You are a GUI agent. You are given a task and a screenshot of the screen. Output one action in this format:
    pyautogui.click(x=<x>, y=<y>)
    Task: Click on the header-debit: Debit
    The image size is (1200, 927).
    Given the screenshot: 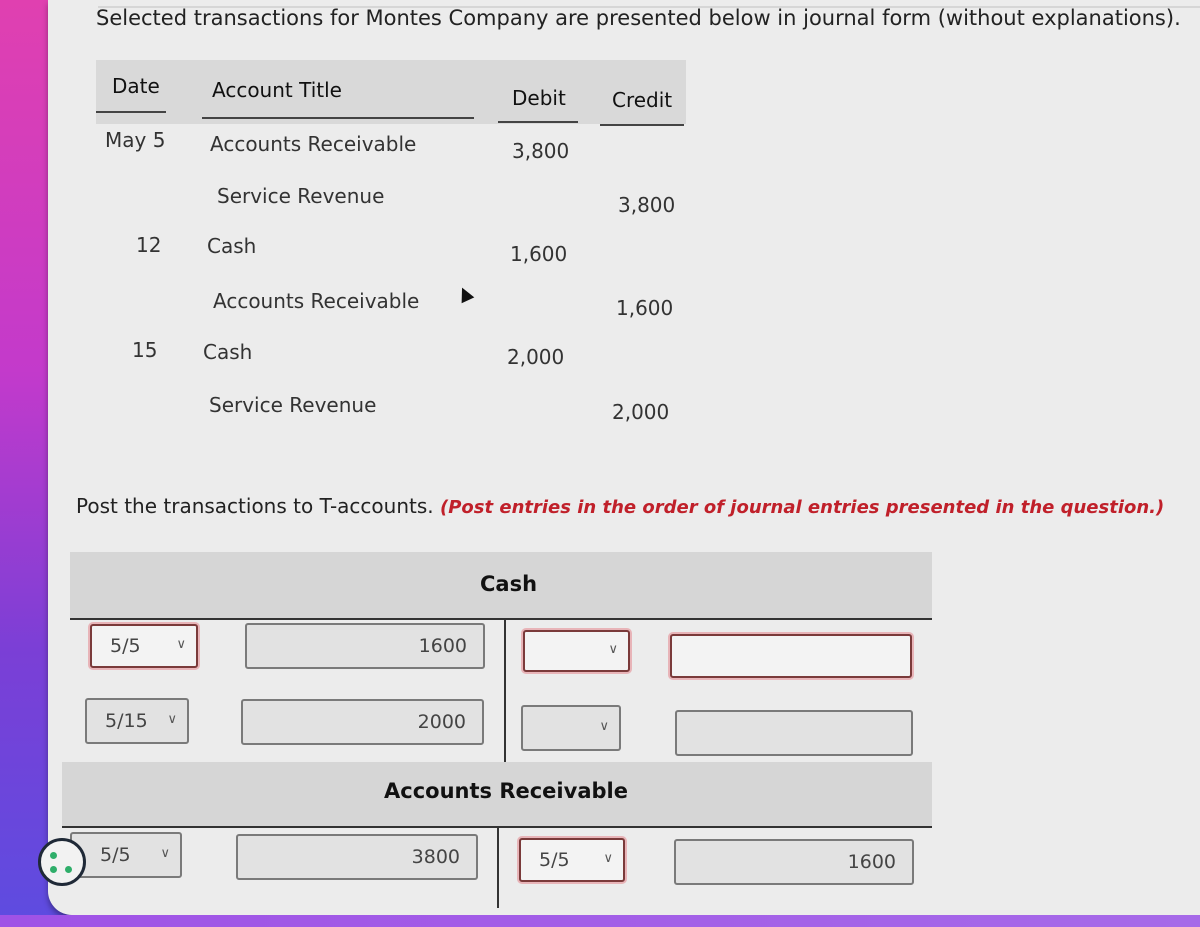 What is the action you would take?
    pyautogui.click(x=539, y=98)
    